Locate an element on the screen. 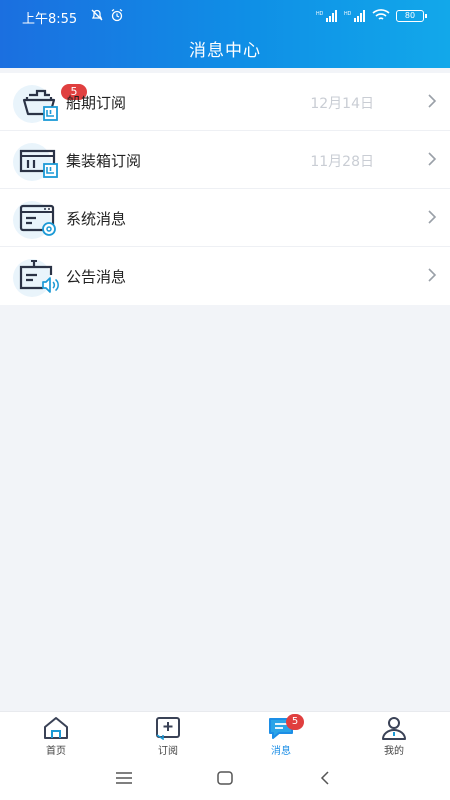  message-item-date: 12月14日 is located at coordinates (342, 104).